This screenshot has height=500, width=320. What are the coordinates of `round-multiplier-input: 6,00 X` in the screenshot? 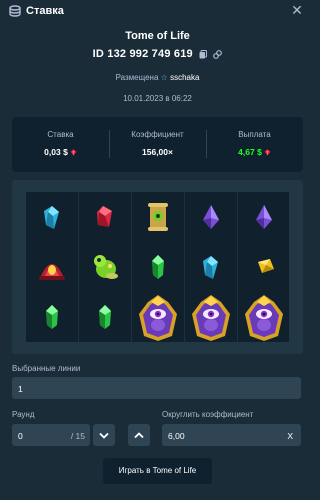 It's located at (231, 435).